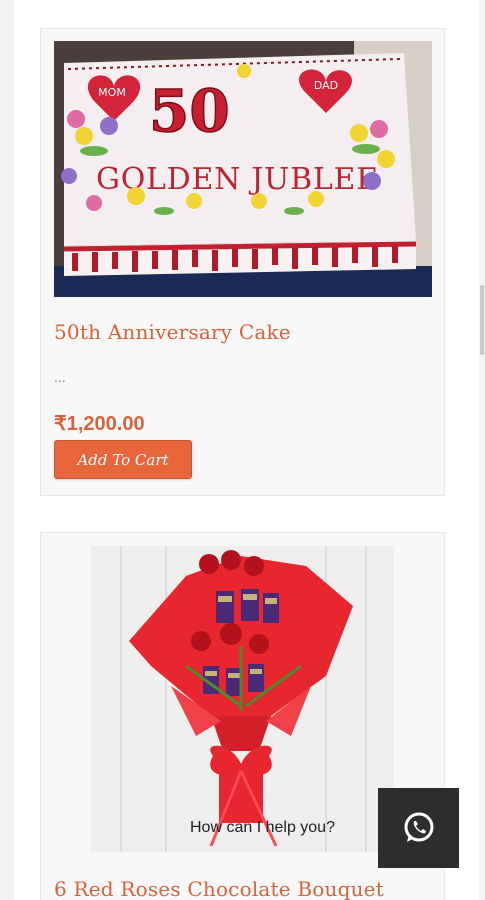 The image size is (485, 900). I want to click on page-left-edge, so click(7, 450).